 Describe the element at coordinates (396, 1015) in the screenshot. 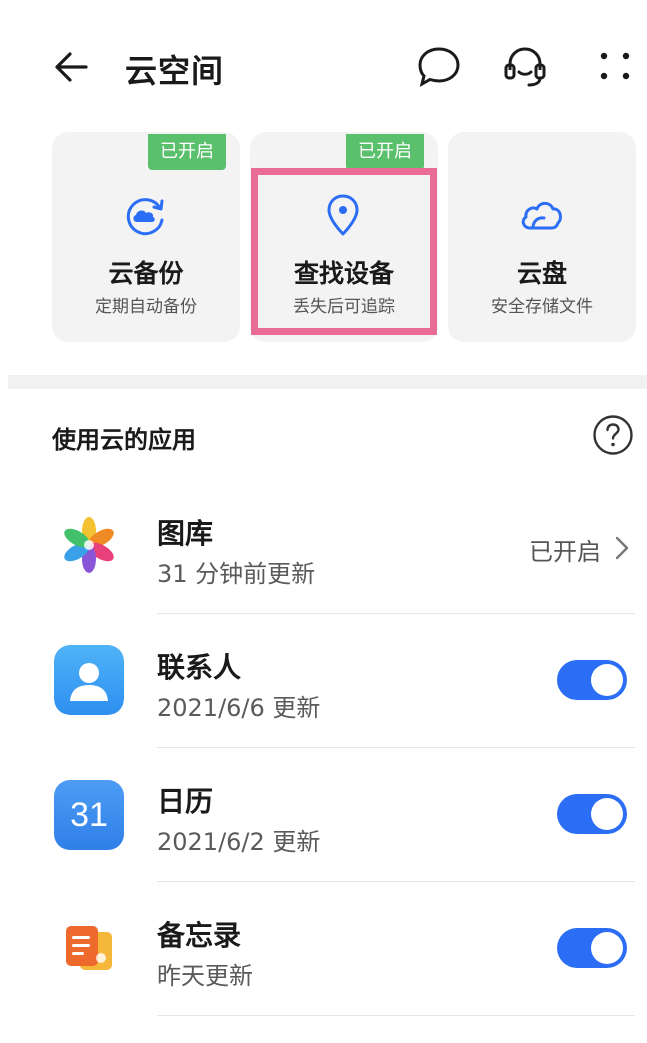

I see `row-divider` at that location.